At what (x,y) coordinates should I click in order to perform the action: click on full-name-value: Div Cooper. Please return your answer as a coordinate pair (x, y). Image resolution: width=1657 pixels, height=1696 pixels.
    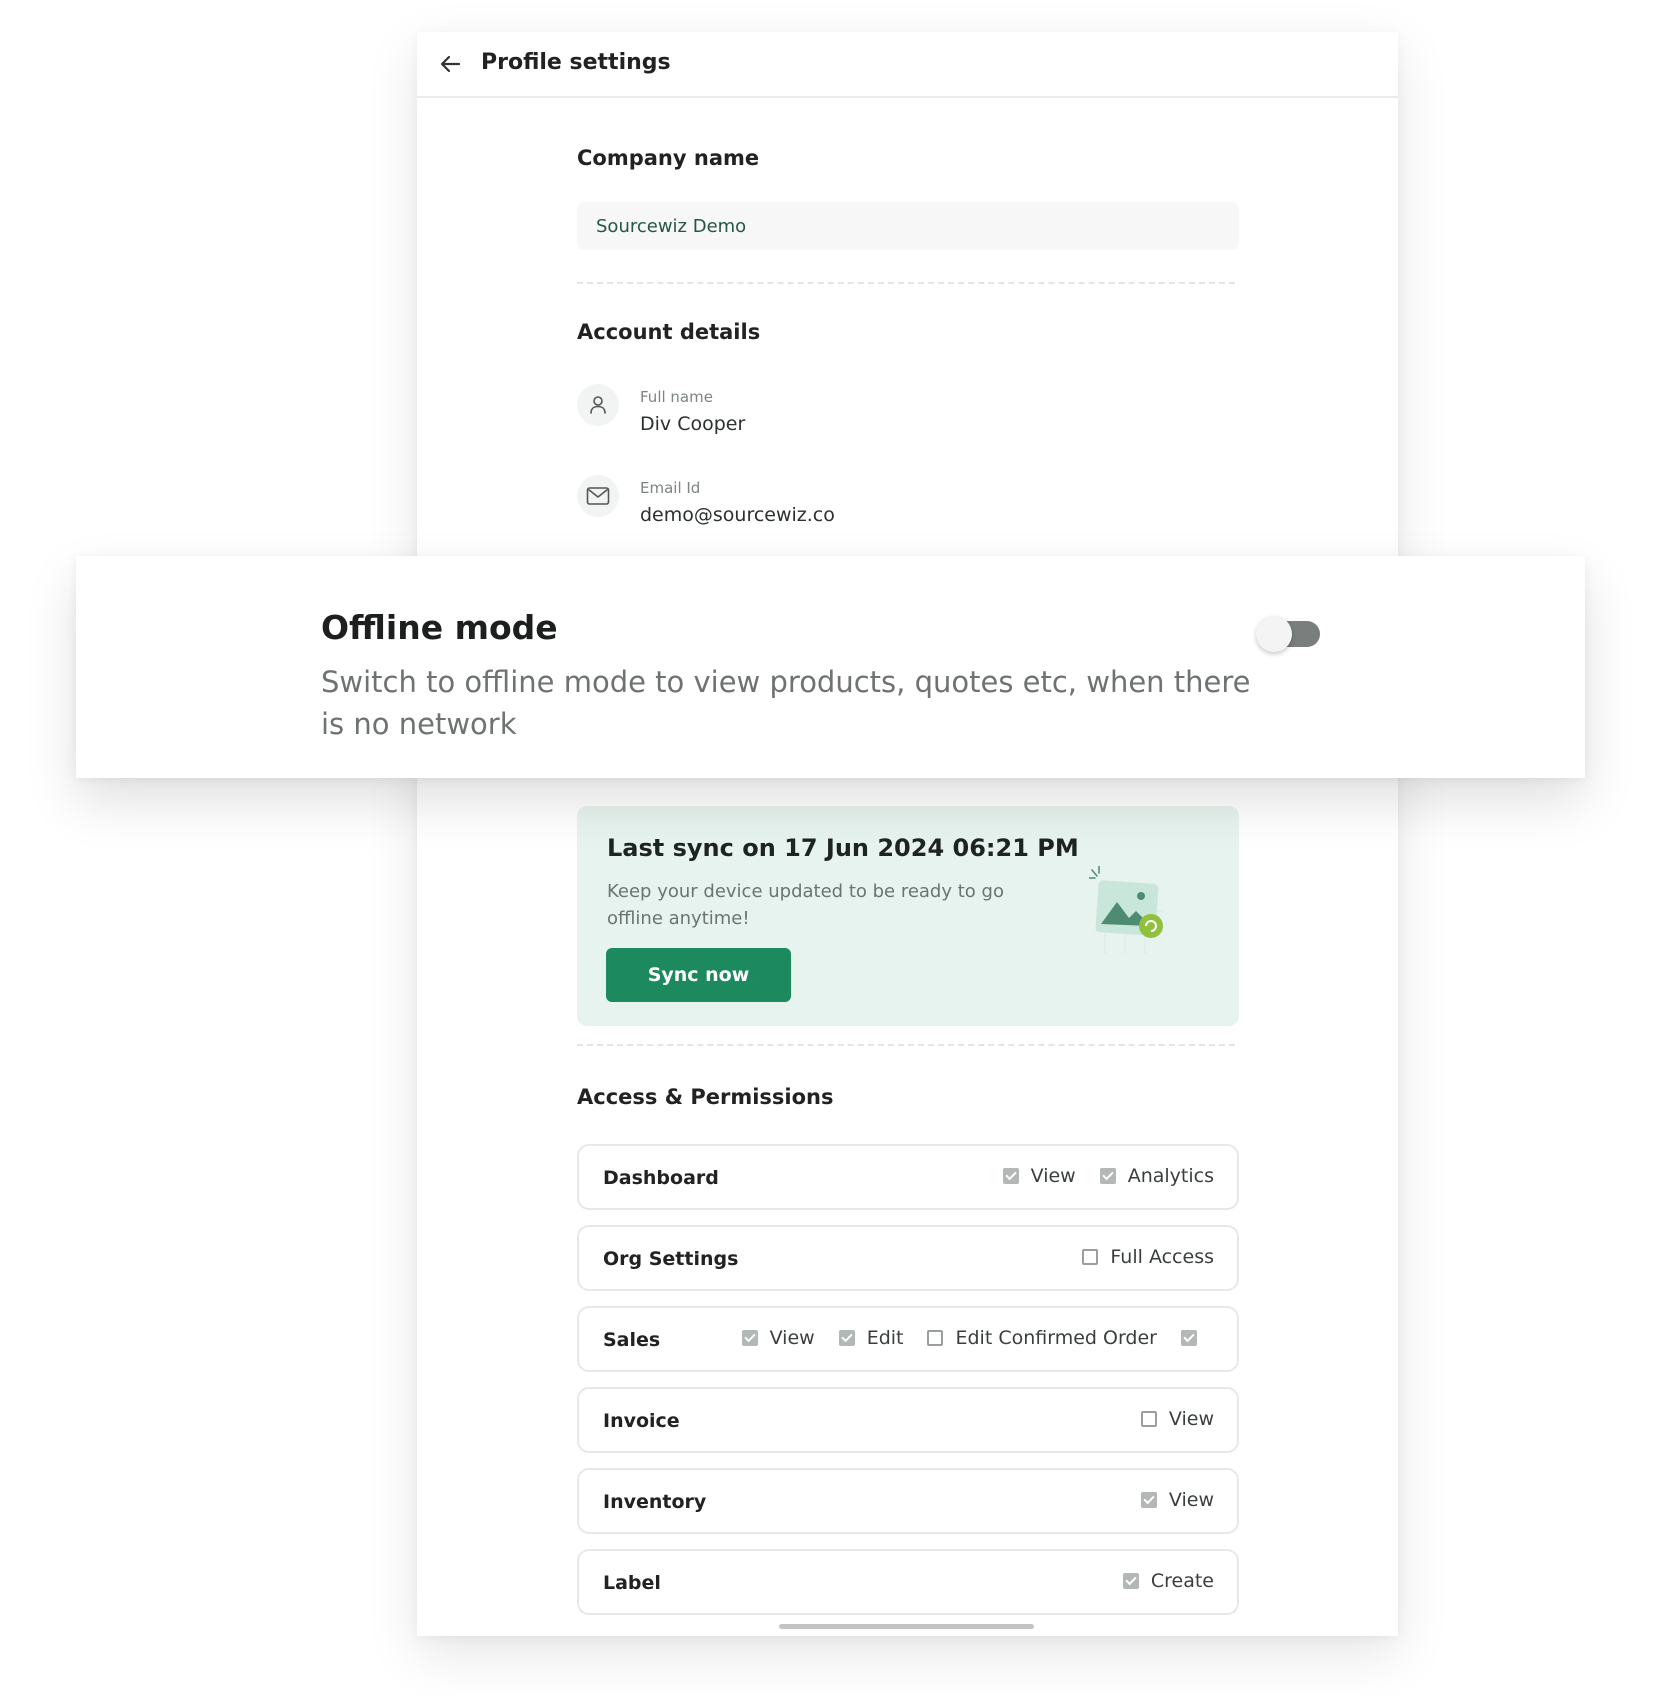
    Looking at the image, I should click on (693, 424).